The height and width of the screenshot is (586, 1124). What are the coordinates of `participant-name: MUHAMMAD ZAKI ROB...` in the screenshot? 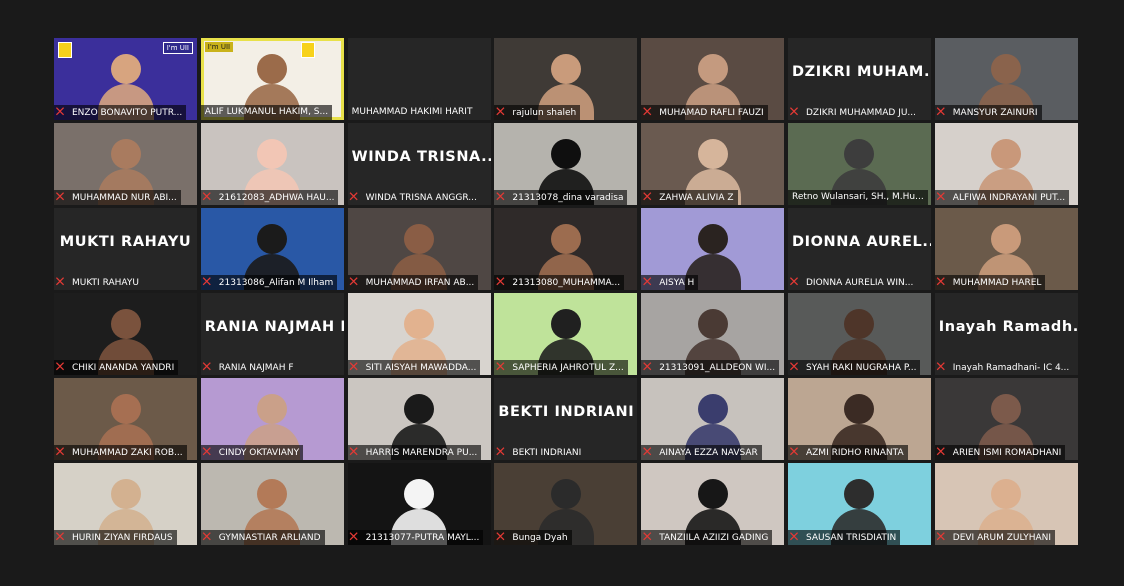 It's located at (127, 453).